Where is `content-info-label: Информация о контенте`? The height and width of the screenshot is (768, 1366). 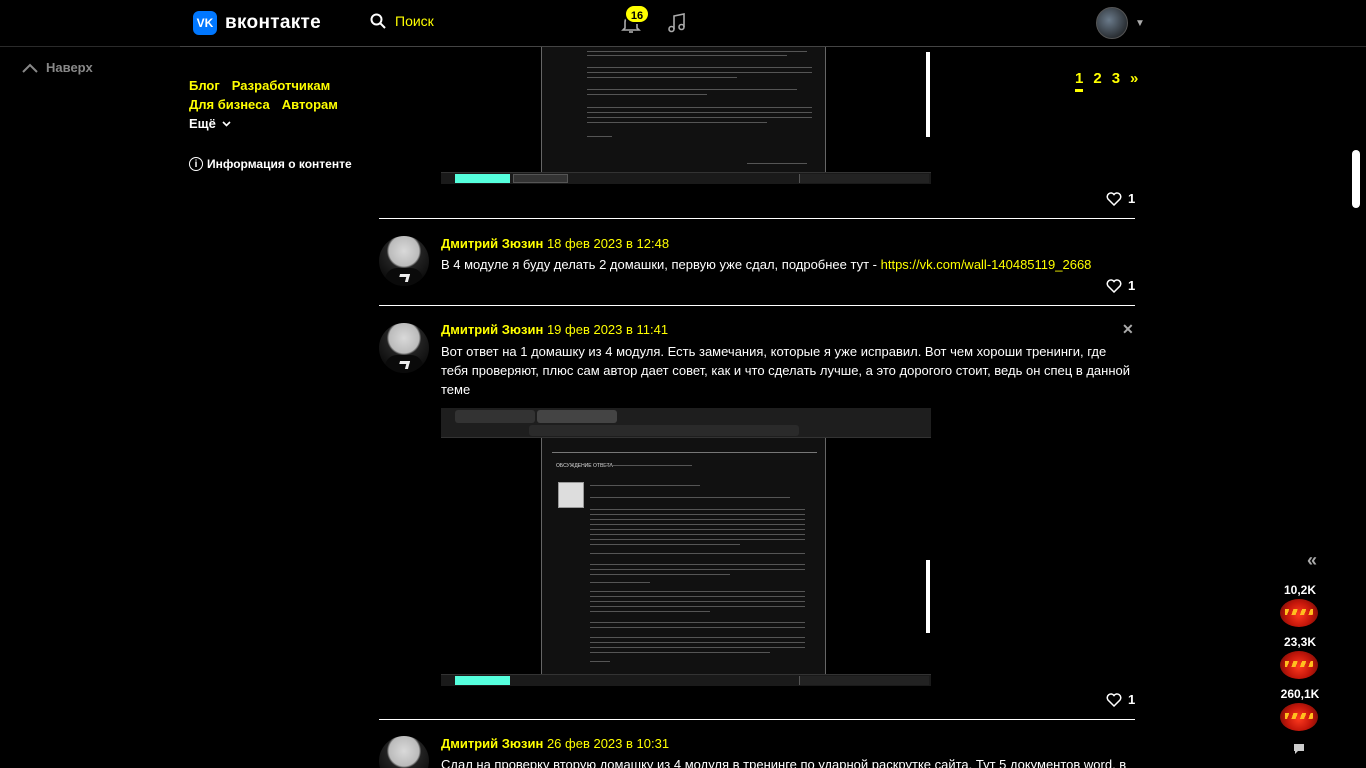 content-info-label: Информация о контенте is located at coordinates (279, 164).